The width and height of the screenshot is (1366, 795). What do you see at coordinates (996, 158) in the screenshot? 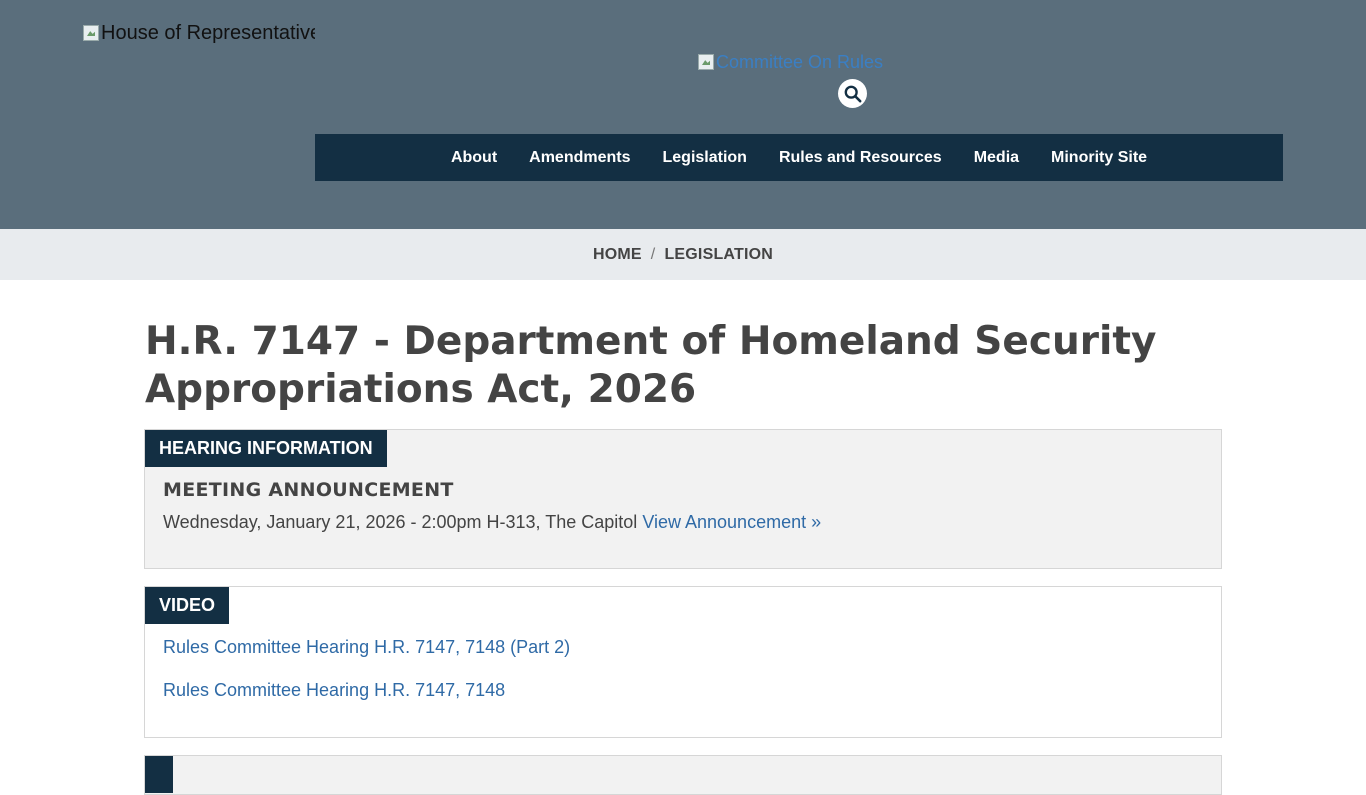
I see `nav-item-media: Media` at bounding box center [996, 158].